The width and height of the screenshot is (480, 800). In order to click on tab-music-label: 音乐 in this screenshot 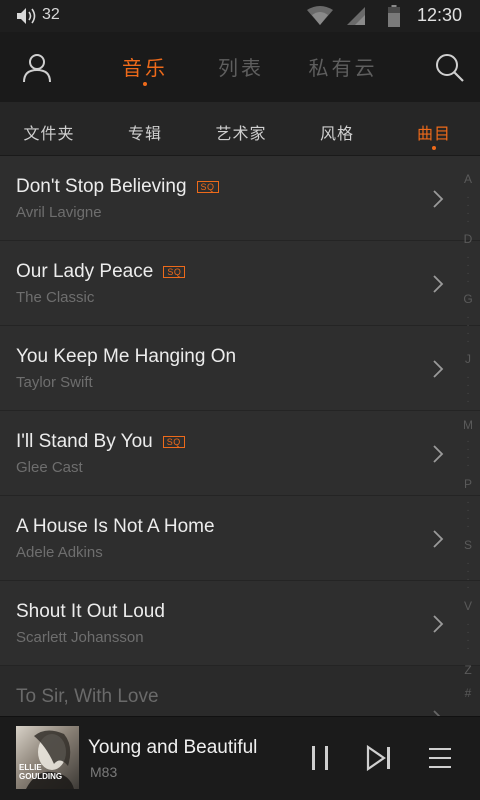, I will do `click(145, 69)`.